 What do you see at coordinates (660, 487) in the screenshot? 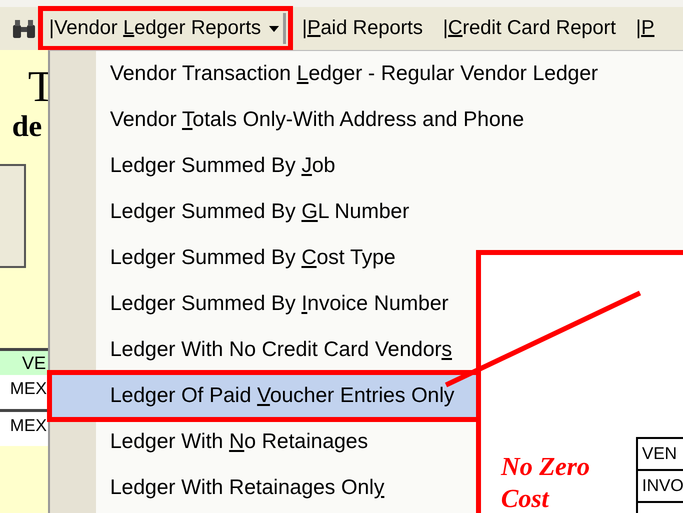
I see `table-cell: INVO` at bounding box center [660, 487].